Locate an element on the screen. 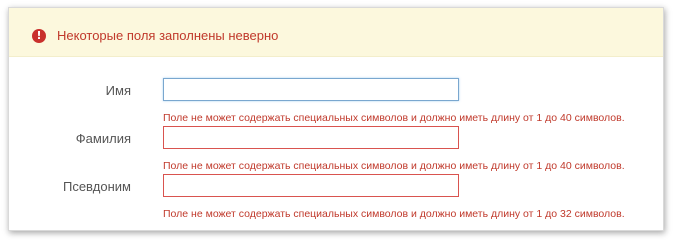 The height and width of the screenshot is (240, 673). alert-message: Некоторые поля заполнены неверно is located at coordinates (168, 35).